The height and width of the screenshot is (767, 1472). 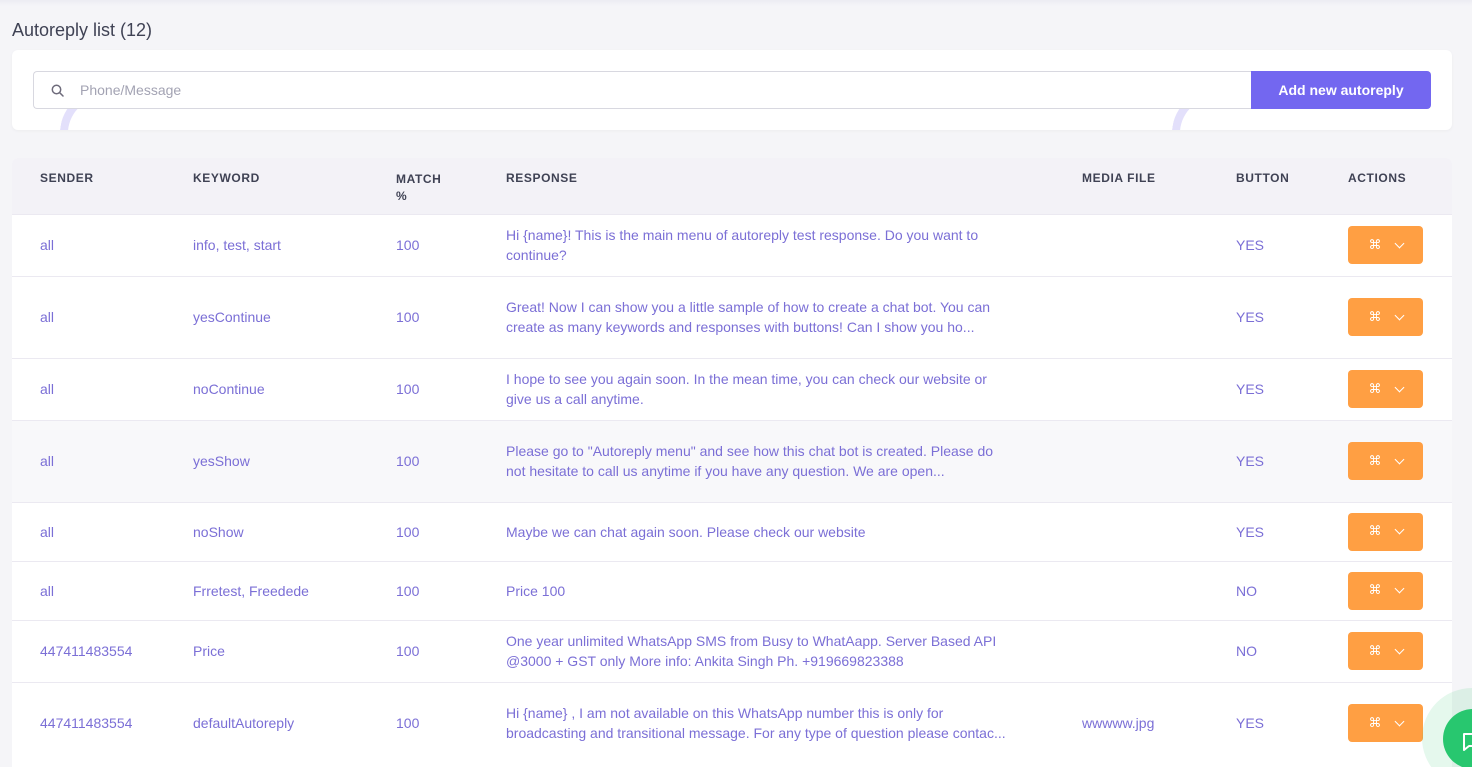 I want to click on search-input, so click(x=664, y=90).